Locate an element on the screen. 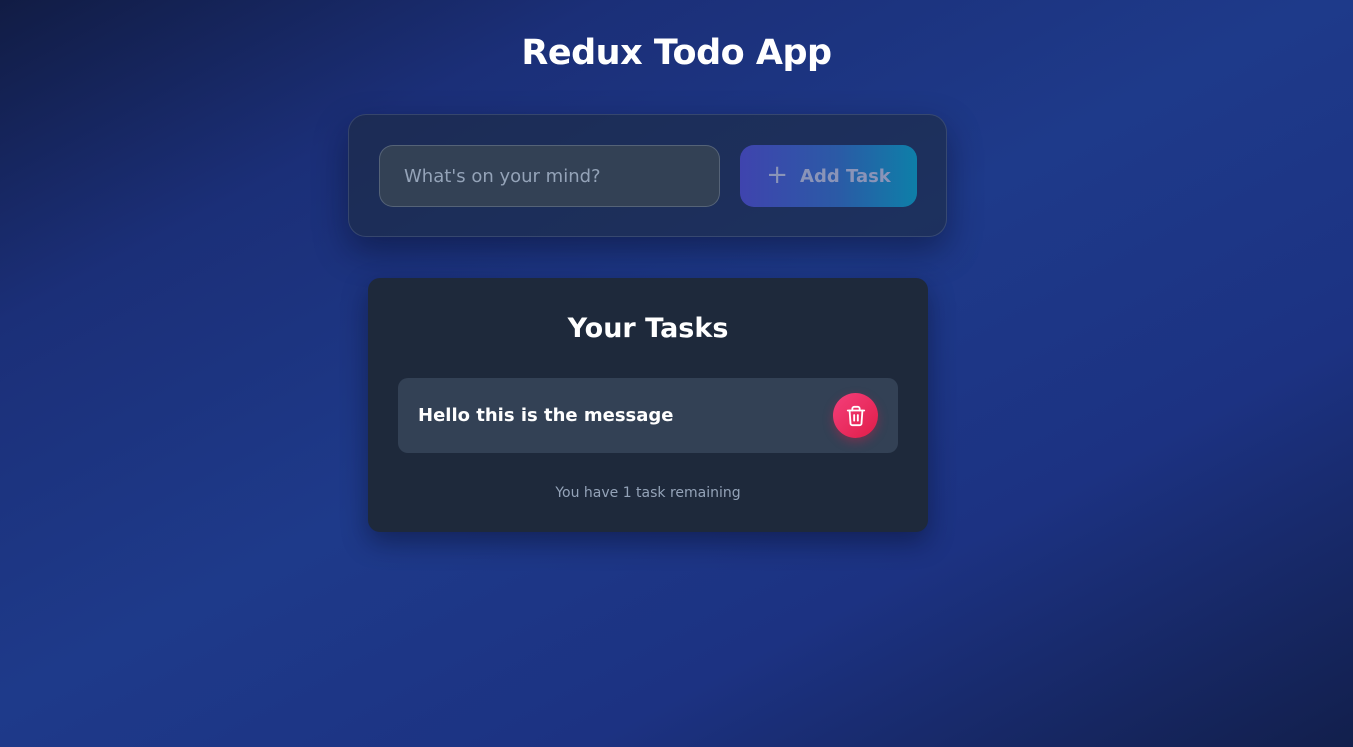 The width and height of the screenshot is (1353, 747). tasks-remaining-count: You have 1 task remaining is located at coordinates (648, 493).